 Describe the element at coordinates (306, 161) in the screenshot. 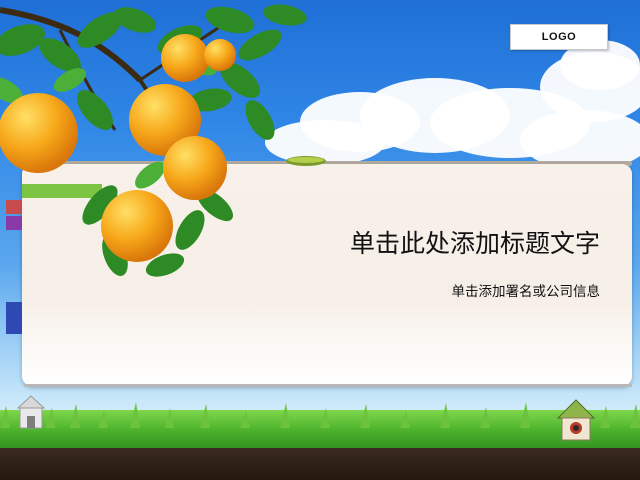

I see `caterpillar-icon` at that location.